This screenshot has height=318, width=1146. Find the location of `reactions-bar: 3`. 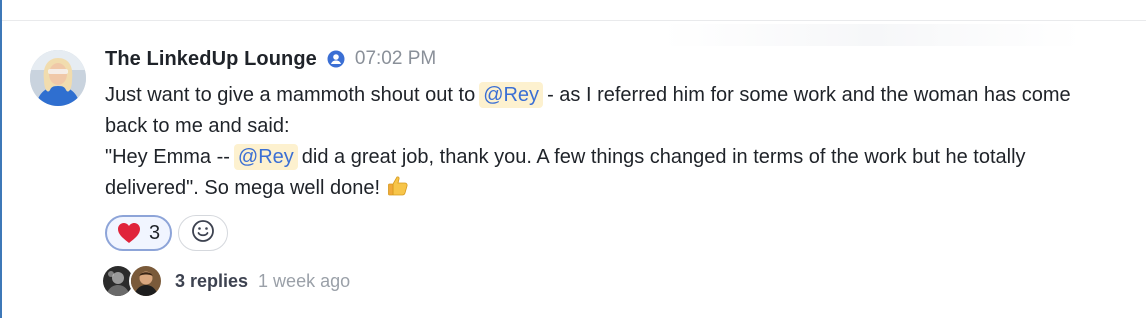

reactions-bar: 3 is located at coordinates (610, 233).